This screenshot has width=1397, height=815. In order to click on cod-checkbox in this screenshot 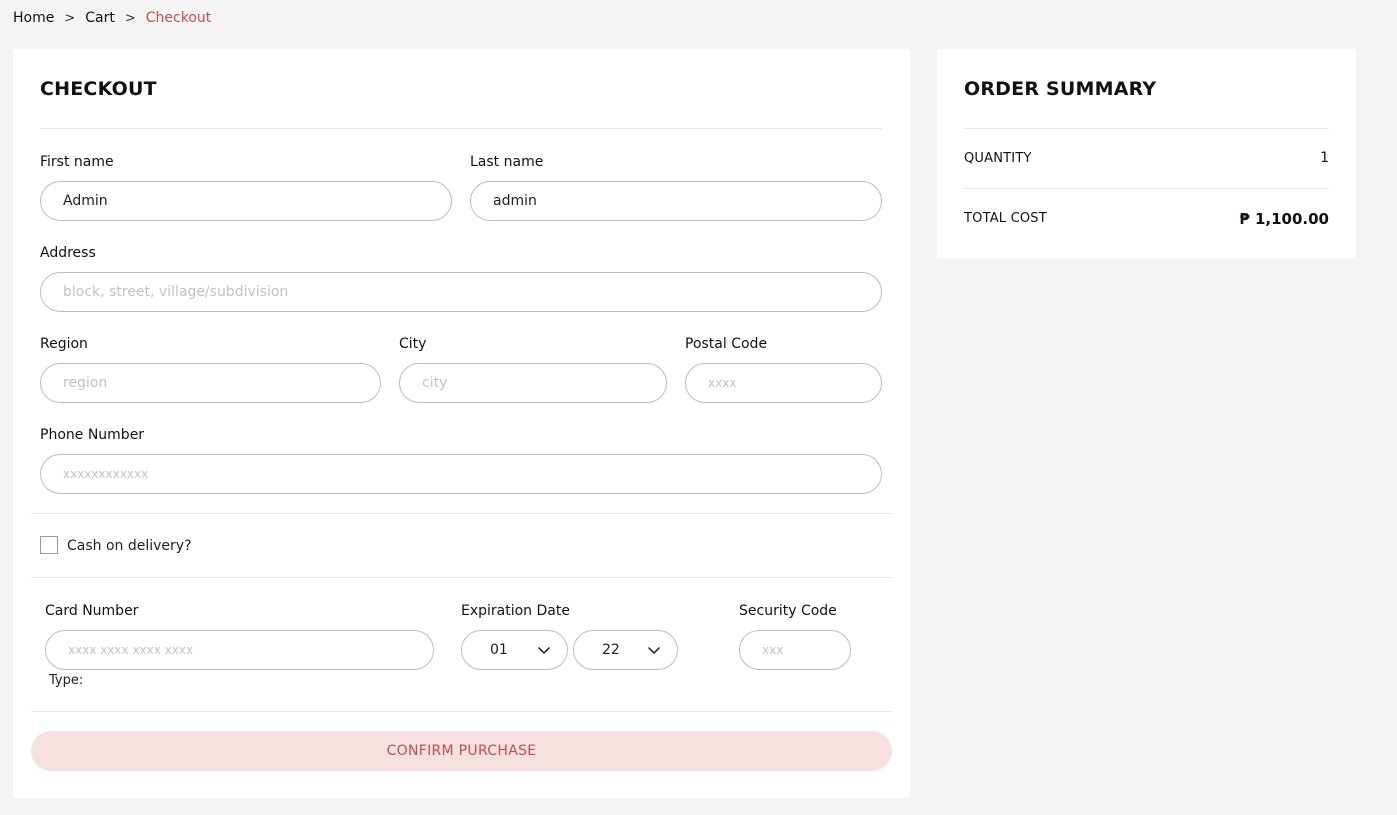, I will do `click(49, 545)`.